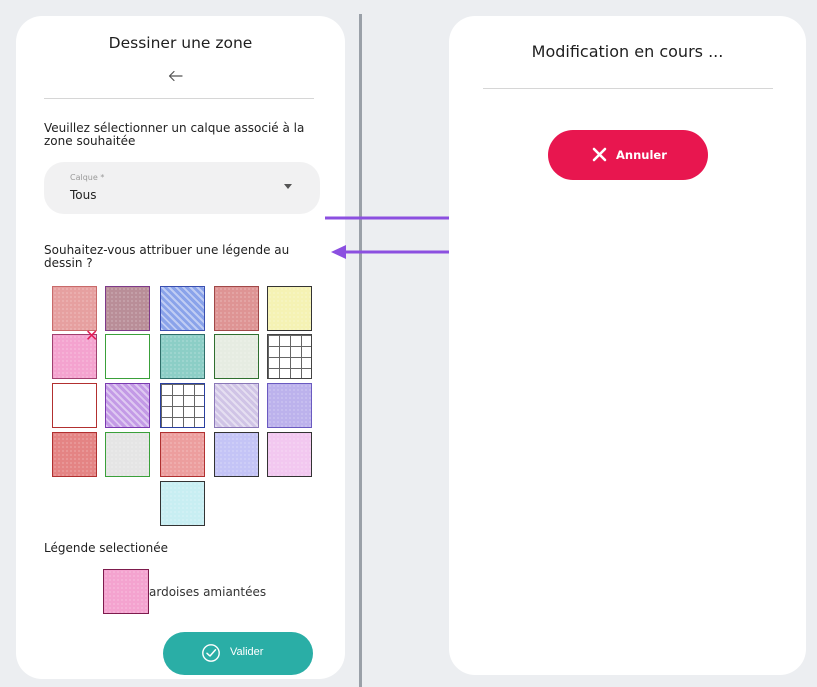 This screenshot has height=687, width=817. Describe the element at coordinates (247, 652) in the screenshot. I see `validate-button-label: Valider` at that location.